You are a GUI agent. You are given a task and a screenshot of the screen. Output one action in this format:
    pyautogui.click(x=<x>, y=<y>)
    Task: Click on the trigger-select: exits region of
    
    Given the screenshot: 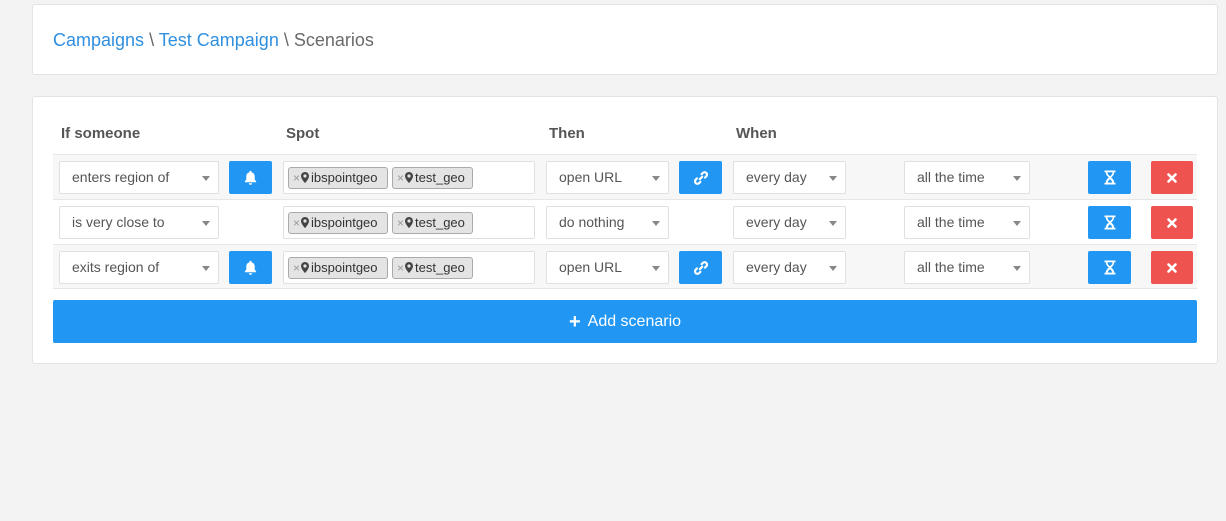 What is the action you would take?
    pyautogui.click(x=139, y=267)
    